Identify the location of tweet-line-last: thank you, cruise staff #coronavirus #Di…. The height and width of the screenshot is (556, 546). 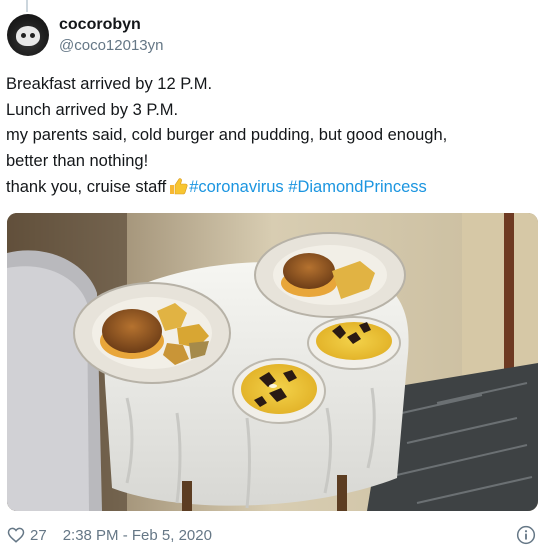
(271, 188).